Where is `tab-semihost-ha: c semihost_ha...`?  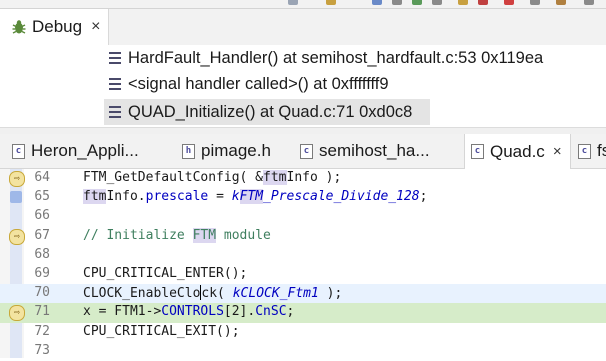 tab-semihost-ha: c semihost_ha... is located at coordinates (365, 151).